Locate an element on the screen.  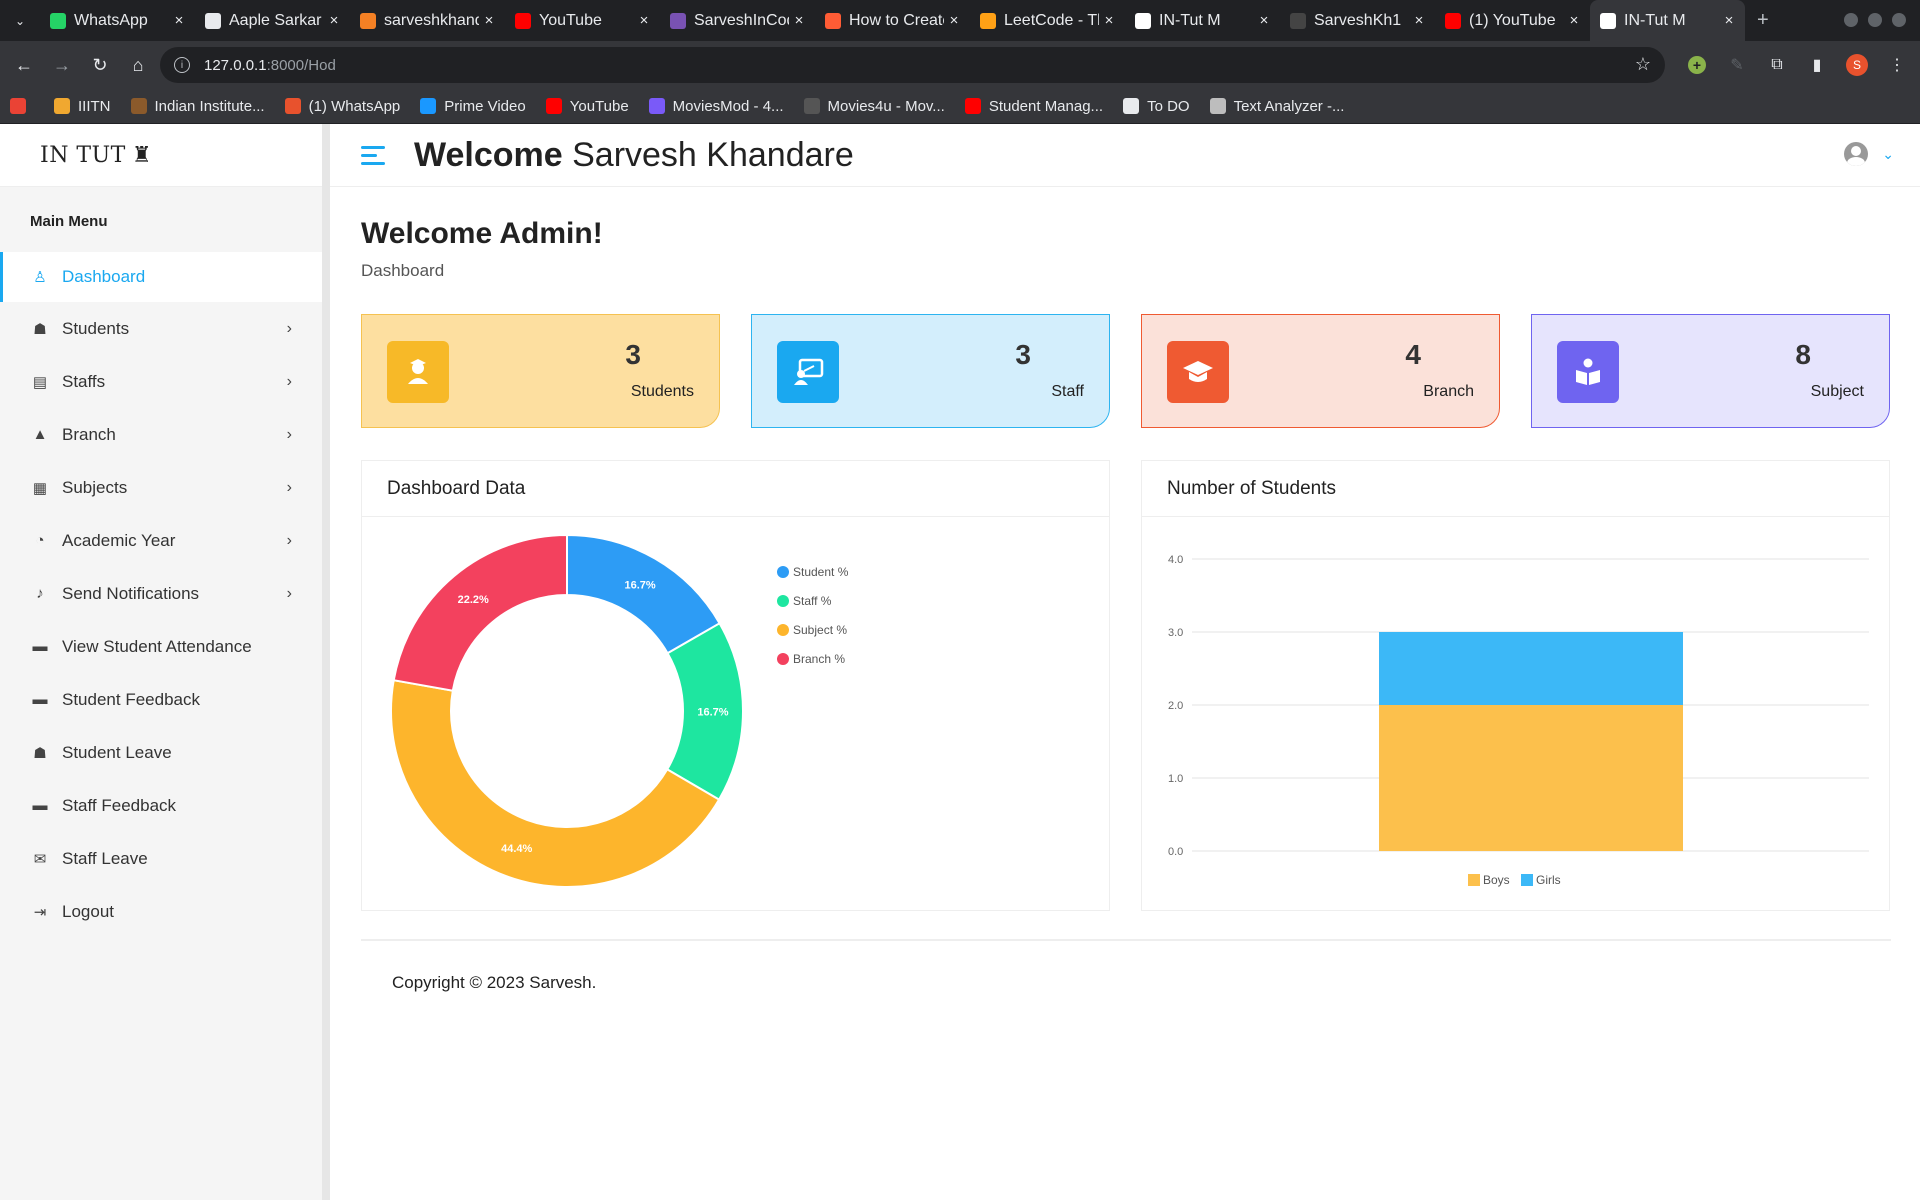
browser-menu-icon: ⋮ is located at coordinates (1897, 65).